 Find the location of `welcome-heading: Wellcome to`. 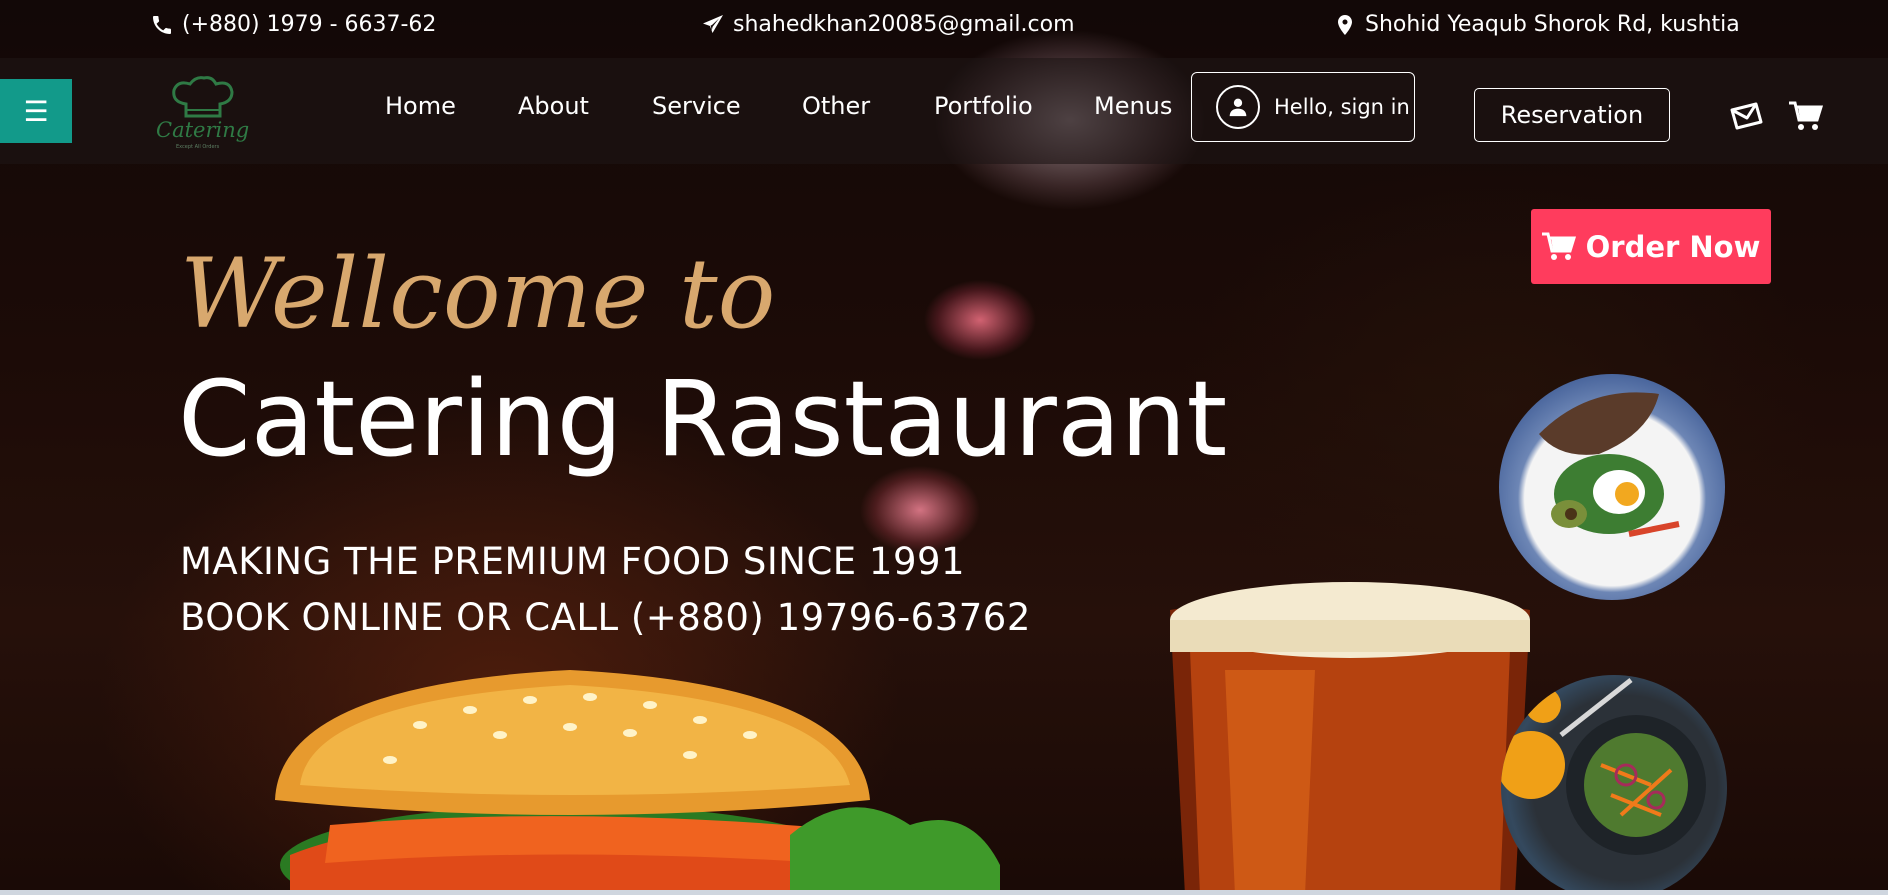

welcome-heading: Wellcome to is located at coordinates (478, 294).